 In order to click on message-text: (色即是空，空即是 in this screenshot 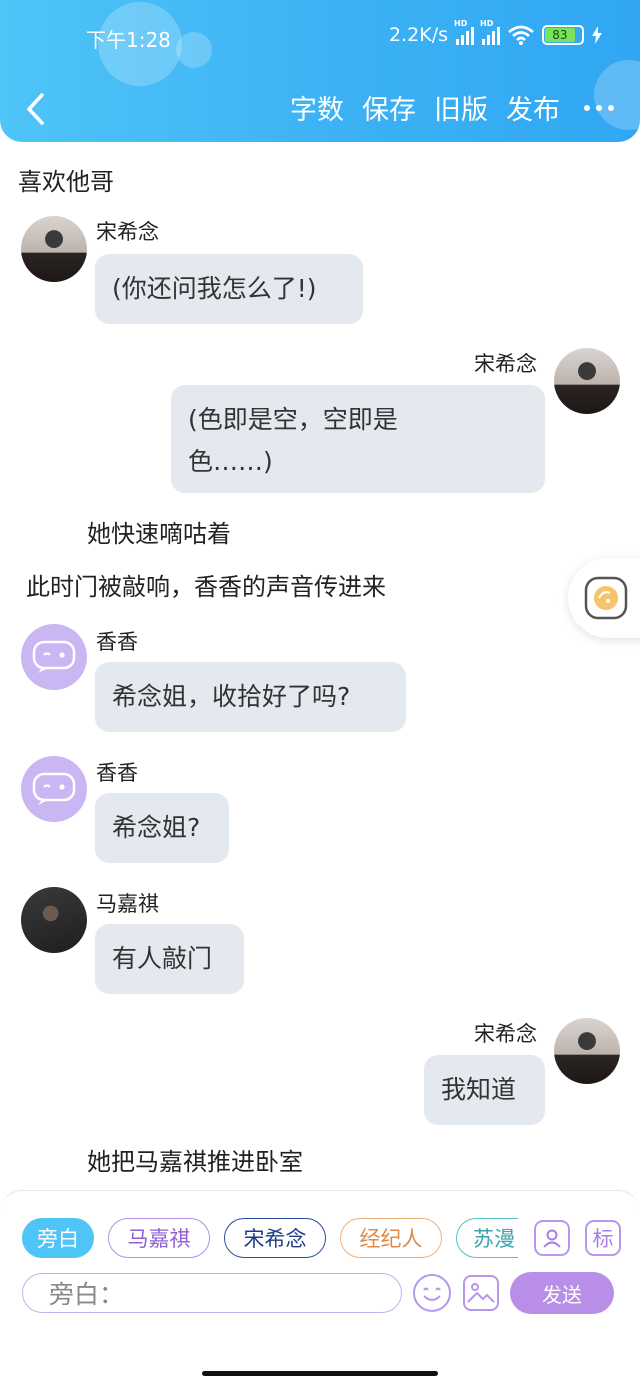, I will do `click(293, 419)`.